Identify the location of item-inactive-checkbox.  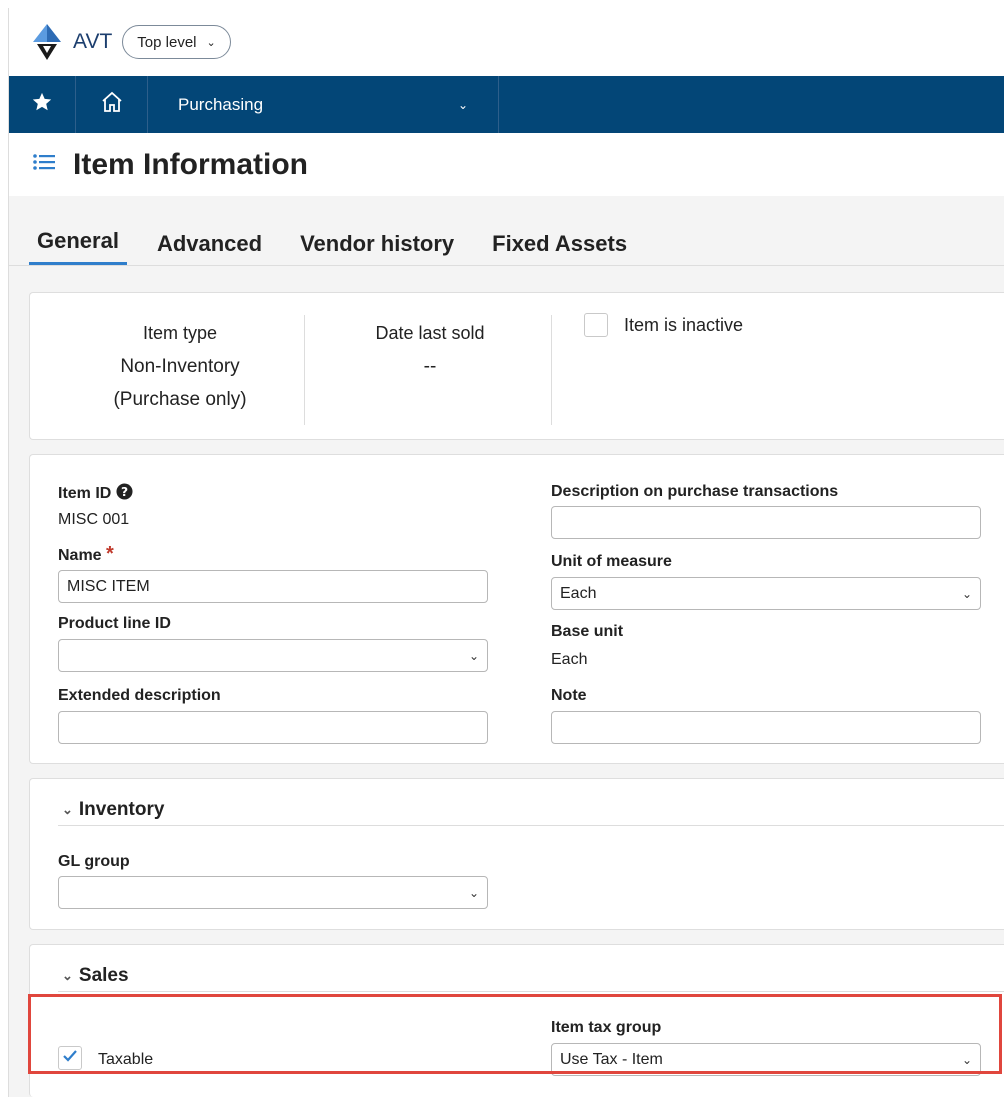
(596, 325).